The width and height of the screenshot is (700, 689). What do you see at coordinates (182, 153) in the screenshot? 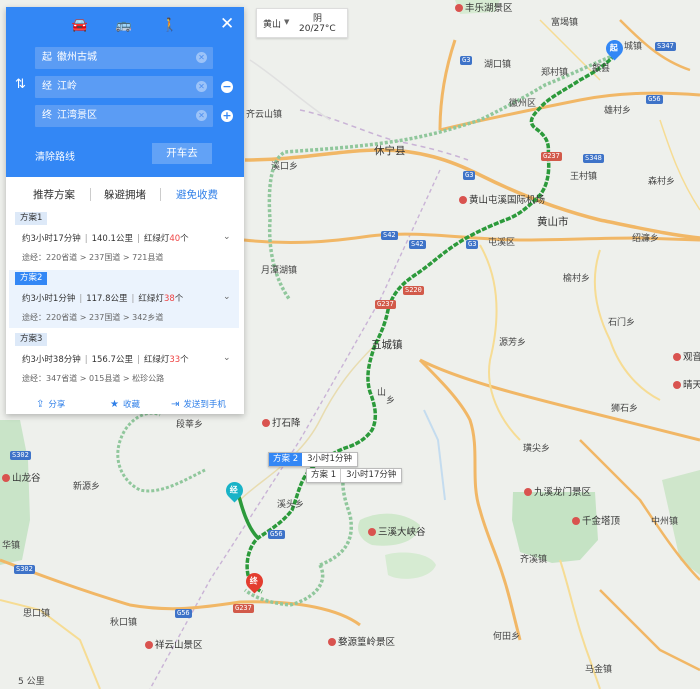
I see `drive-button: 开车去` at bounding box center [182, 153].